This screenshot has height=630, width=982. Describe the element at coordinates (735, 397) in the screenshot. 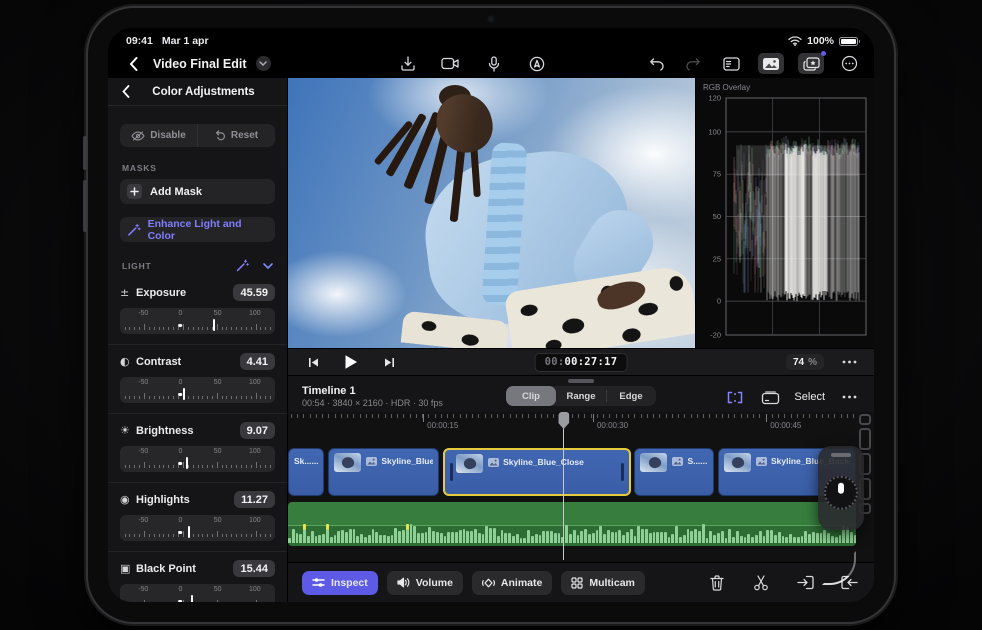

I see `snapping-icon` at that location.